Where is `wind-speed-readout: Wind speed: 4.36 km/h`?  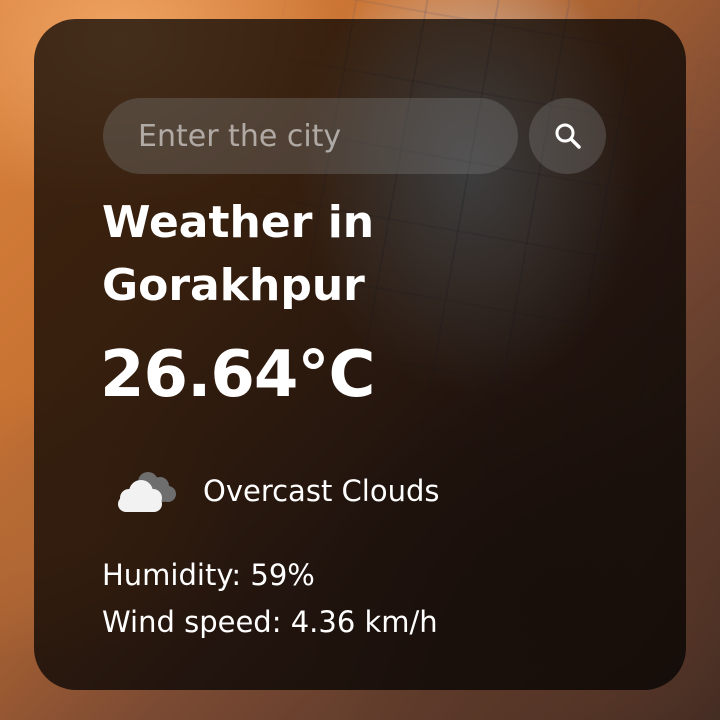
wind-speed-readout: Wind speed: 4.36 km/h is located at coordinates (270, 622).